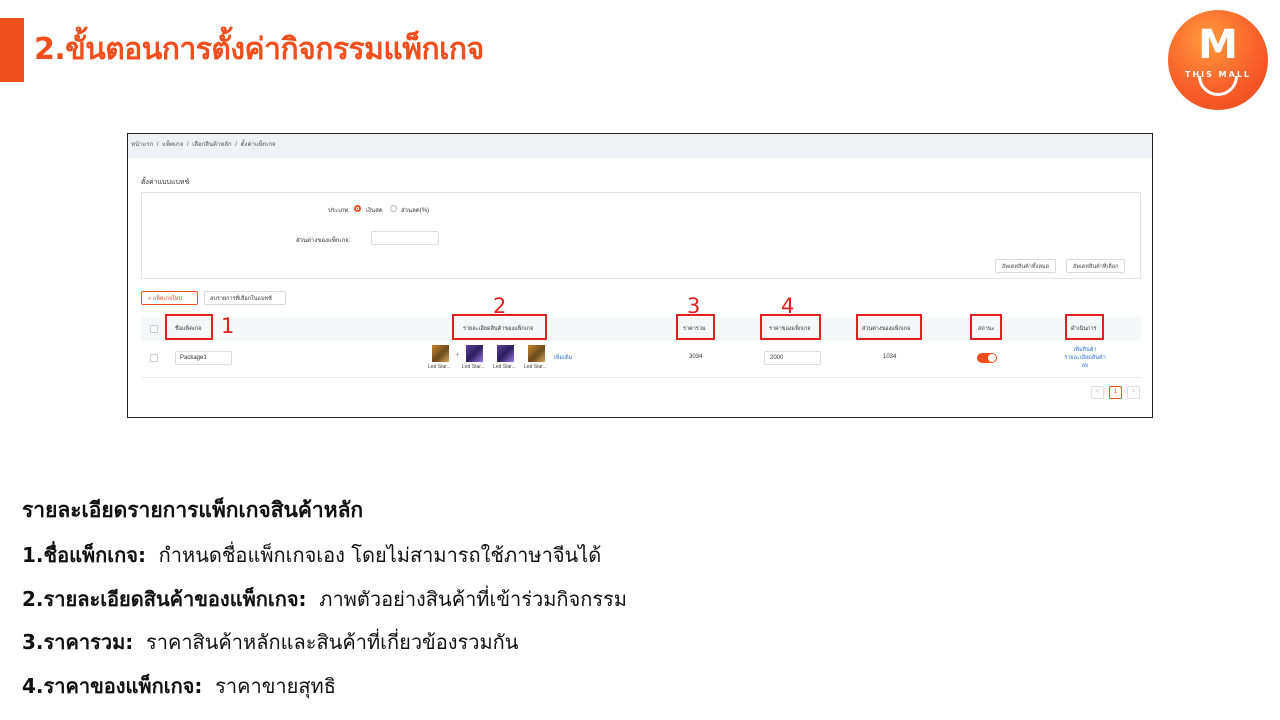  What do you see at coordinates (339, 211) in the screenshot?
I see `type-label: ประเภท:` at bounding box center [339, 211].